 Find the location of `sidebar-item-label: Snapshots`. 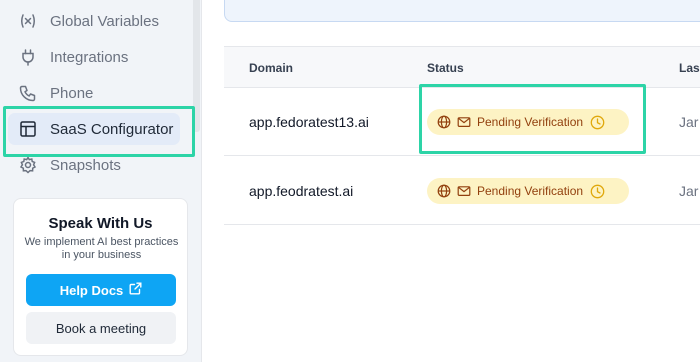

sidebar-item-label: Snapshots is located at coordinates (85, 165).